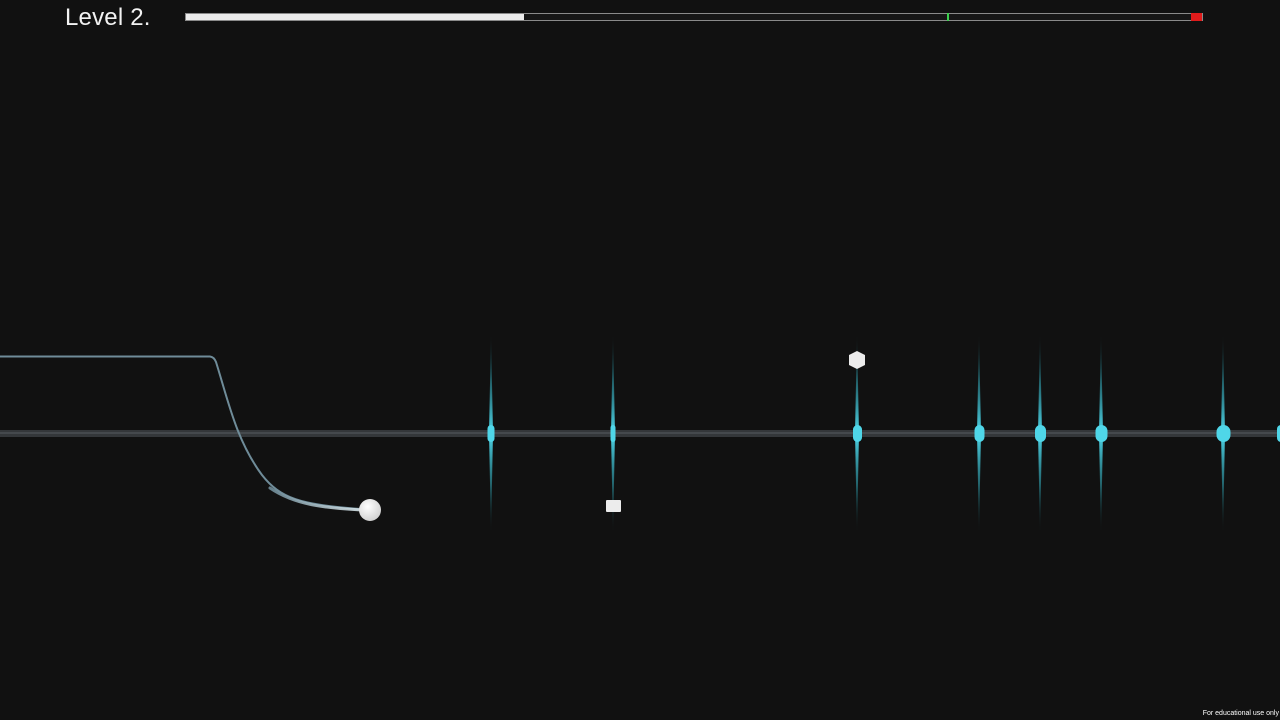  I want to click on player-ball, so click(370, 510).